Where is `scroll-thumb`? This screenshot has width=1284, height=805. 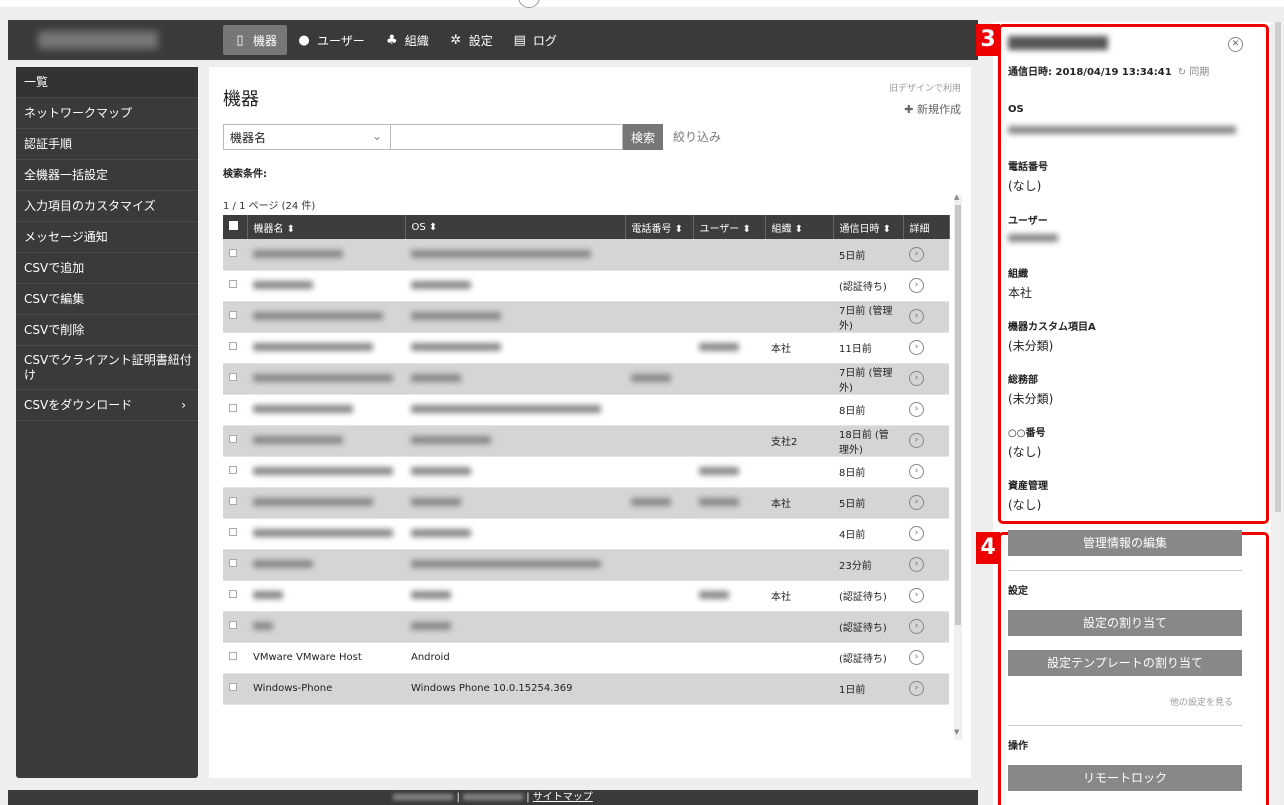
scroll-thumb is located at coordinates (958, 415).